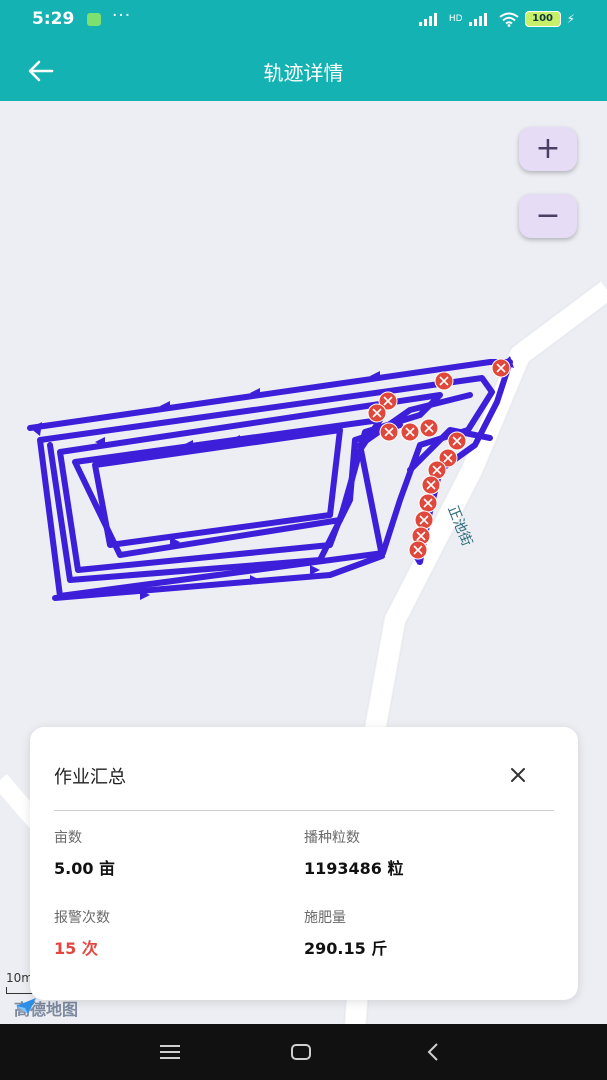  I want to click on card-title: 作业汇总, so click(90, 777).